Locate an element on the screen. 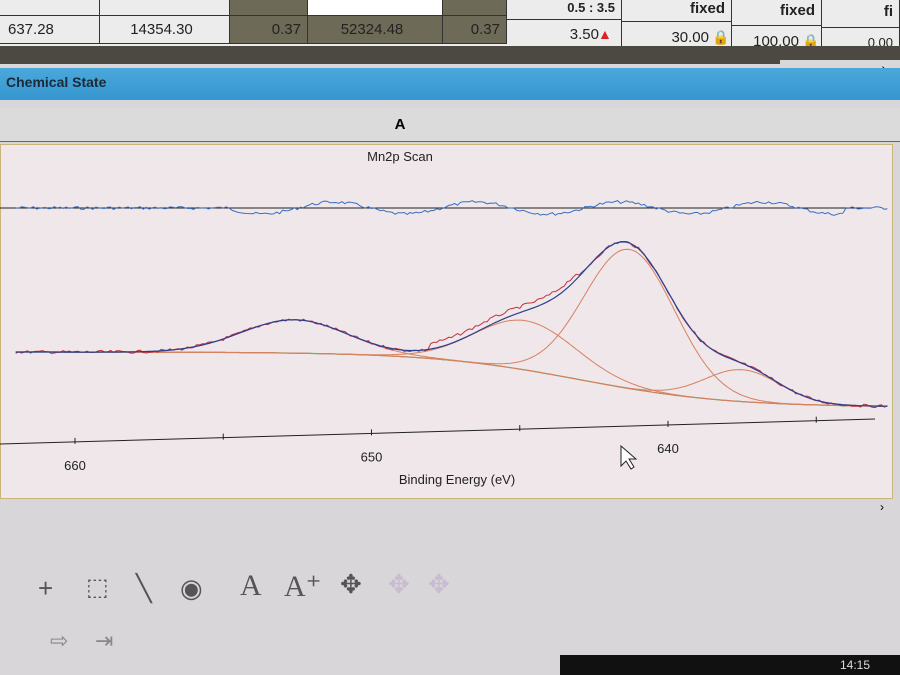  height-cell: 14354.30 is located at coordinates (165, 30).